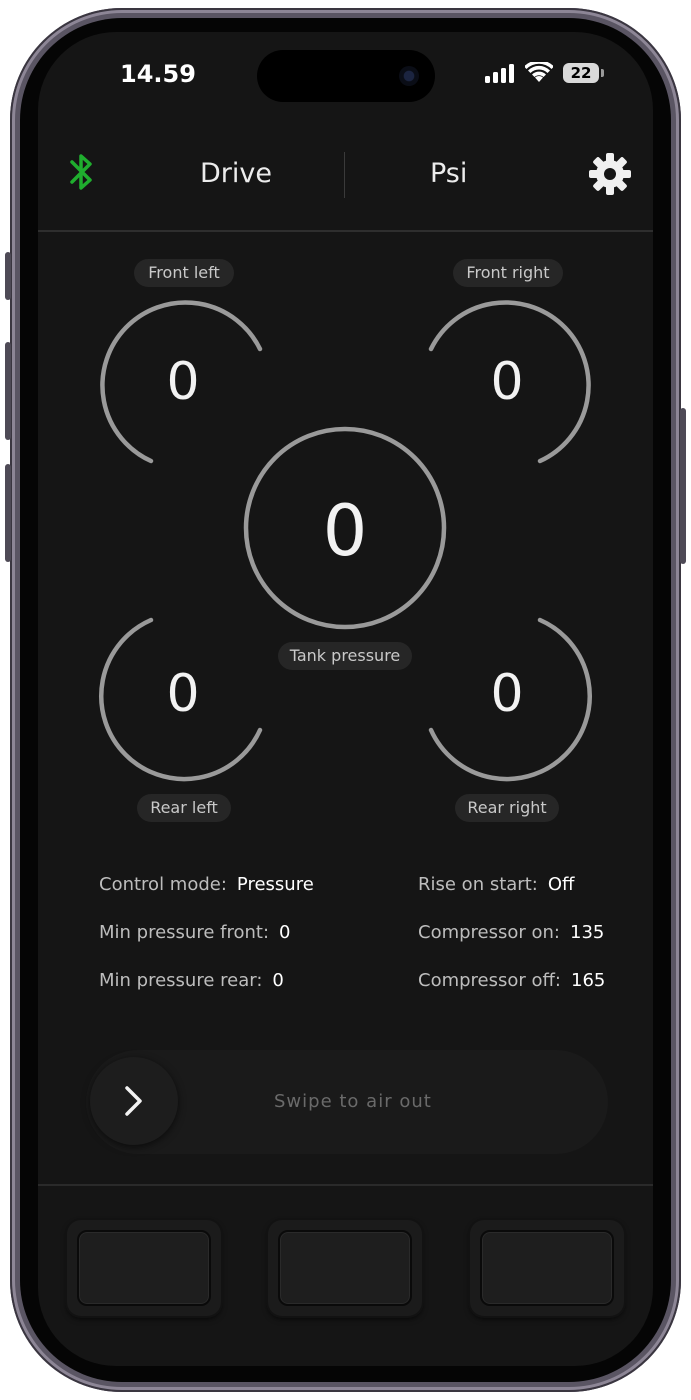  I want to click on min-pressure-front-label: Min pressure front:, so click(184, 932).